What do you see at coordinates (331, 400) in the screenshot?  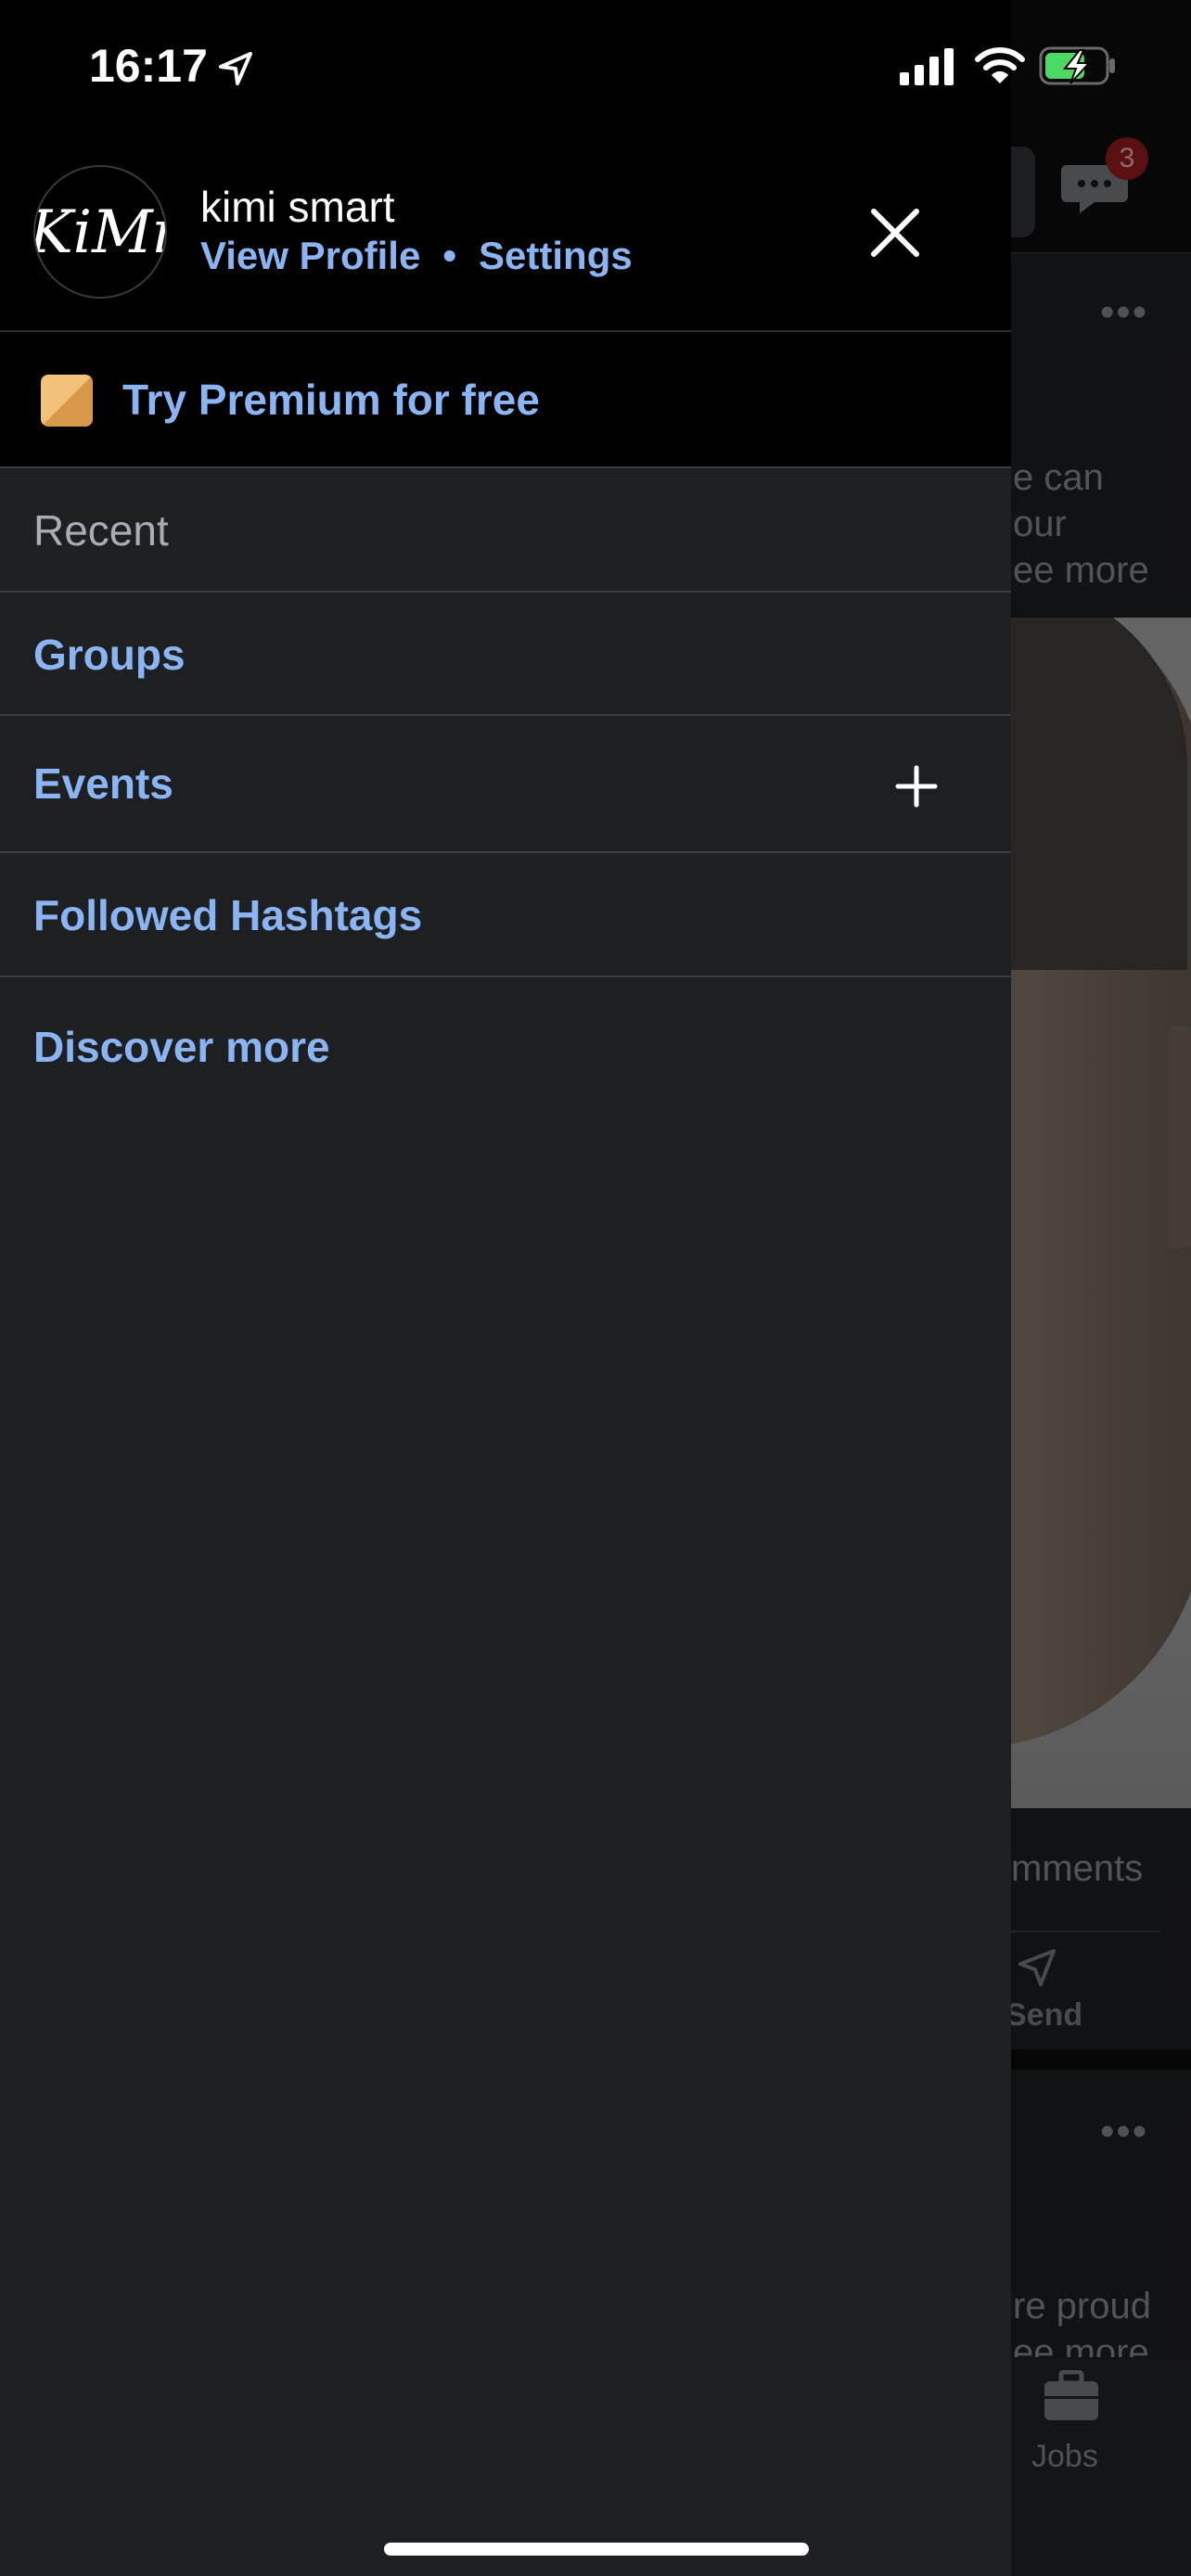 I see `try-premium-link: Try Premium for free` at bounding box center [331, 400].